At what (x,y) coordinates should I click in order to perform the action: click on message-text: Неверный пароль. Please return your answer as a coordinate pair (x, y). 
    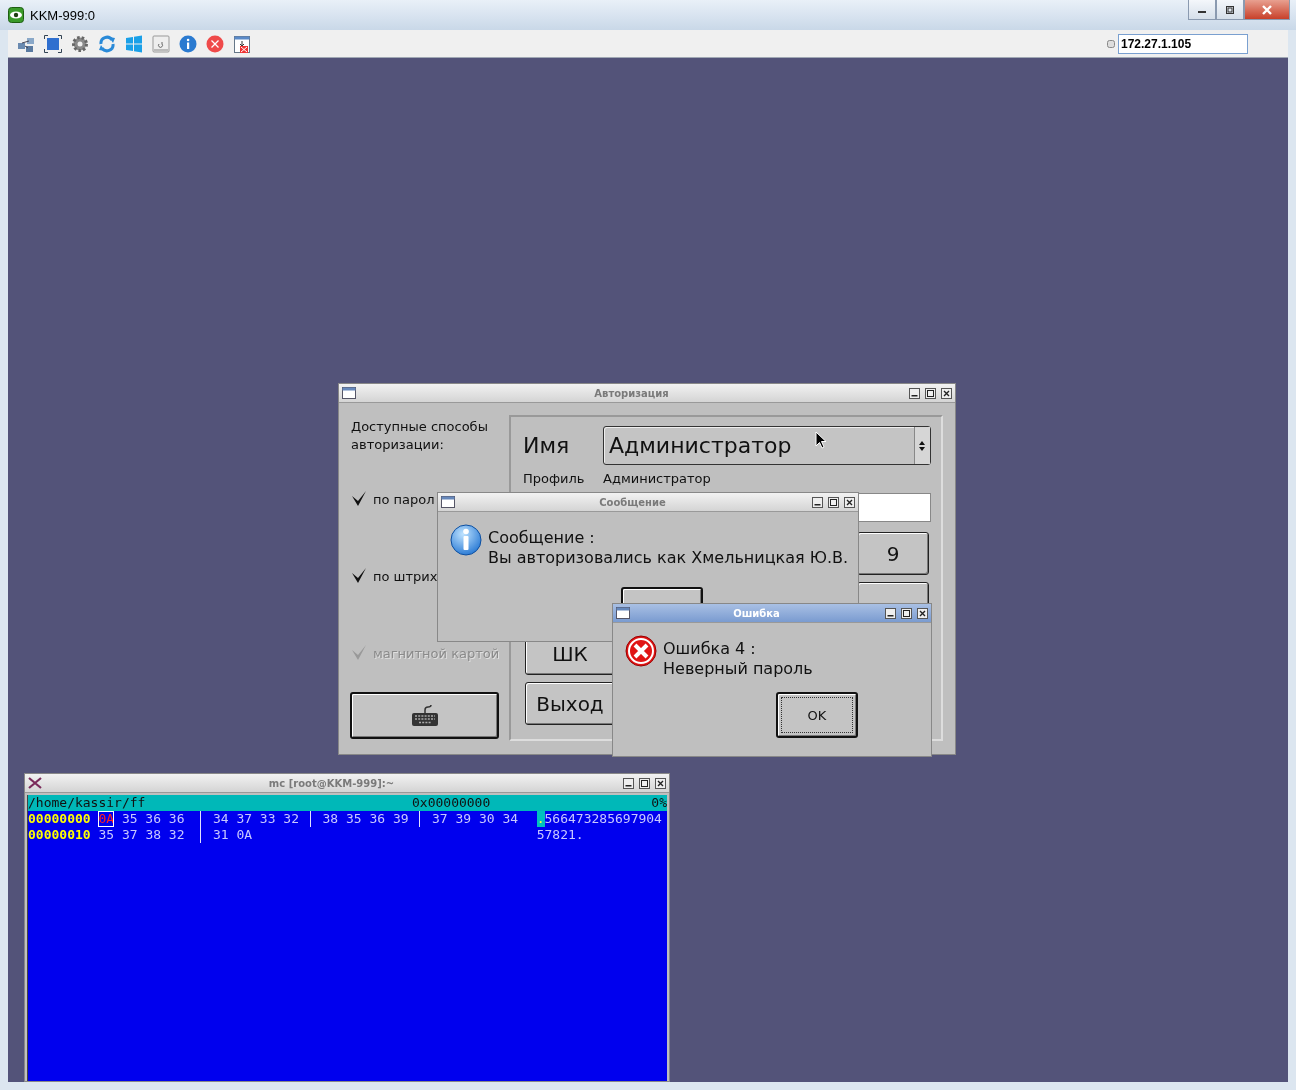
    Looking at the image, I should click on (738, 669).